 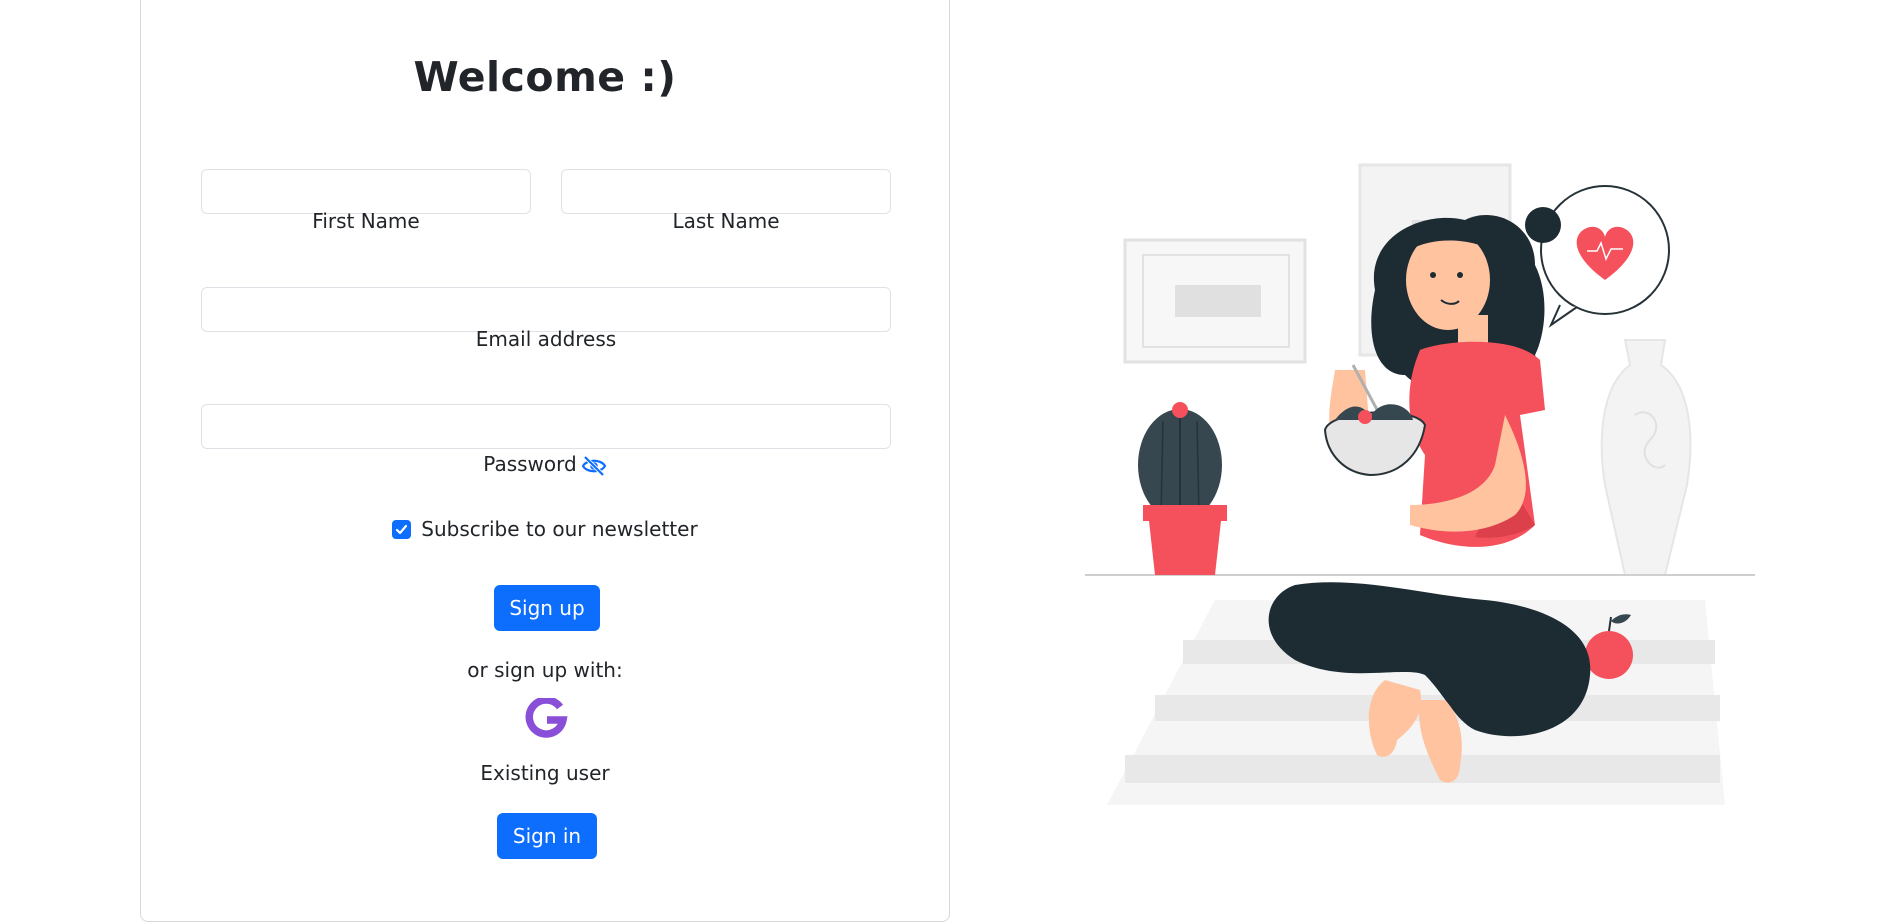 What do you see at coordinates (546, 339) in the screenshot?
I see `email-label: Email address` at bounding box center [546, 339].